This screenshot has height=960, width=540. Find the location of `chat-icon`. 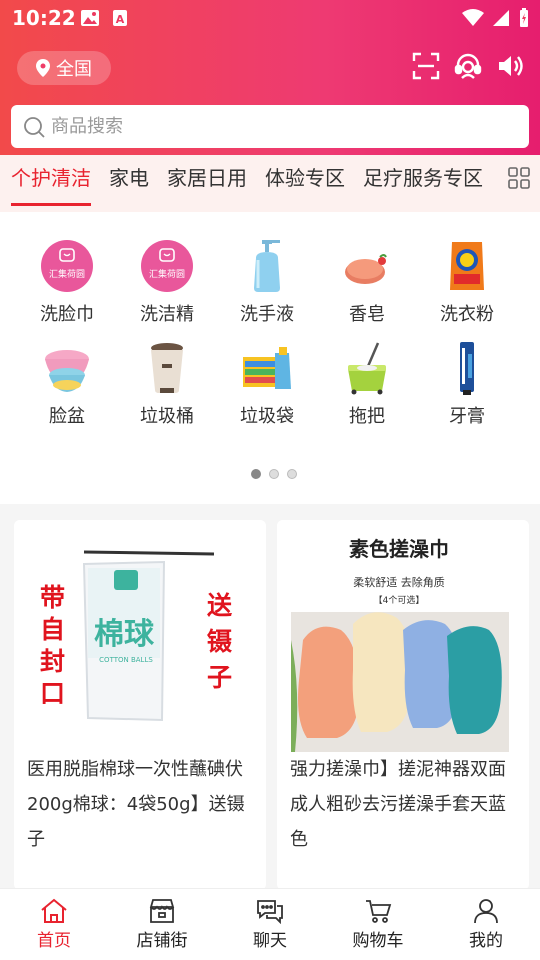

chat-icon is located at coordinates (270, 912).